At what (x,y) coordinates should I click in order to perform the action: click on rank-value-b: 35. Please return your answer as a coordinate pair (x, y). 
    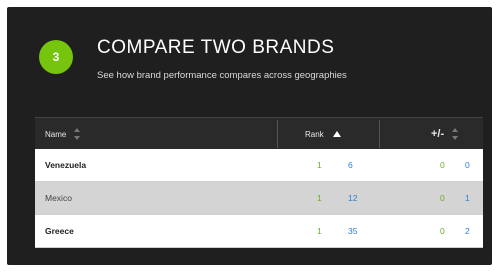
    Looking at the image, I should click on (353, 231).